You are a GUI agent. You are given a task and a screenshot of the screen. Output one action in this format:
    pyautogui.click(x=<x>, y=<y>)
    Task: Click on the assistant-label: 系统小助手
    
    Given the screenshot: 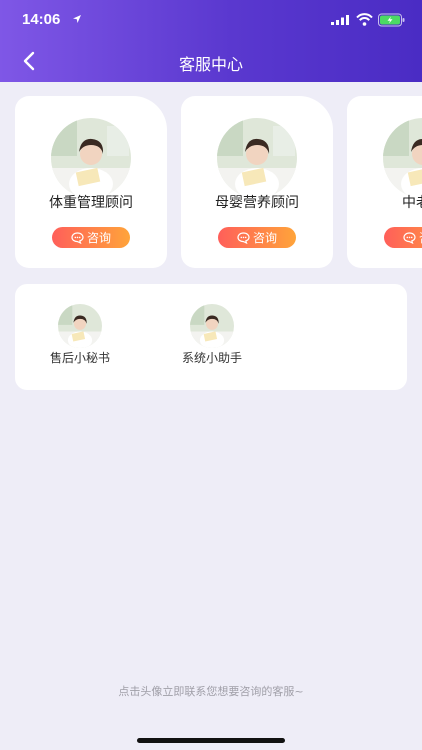 What is the action you would take?
    pyautogui.click(x=211, y=358)
    